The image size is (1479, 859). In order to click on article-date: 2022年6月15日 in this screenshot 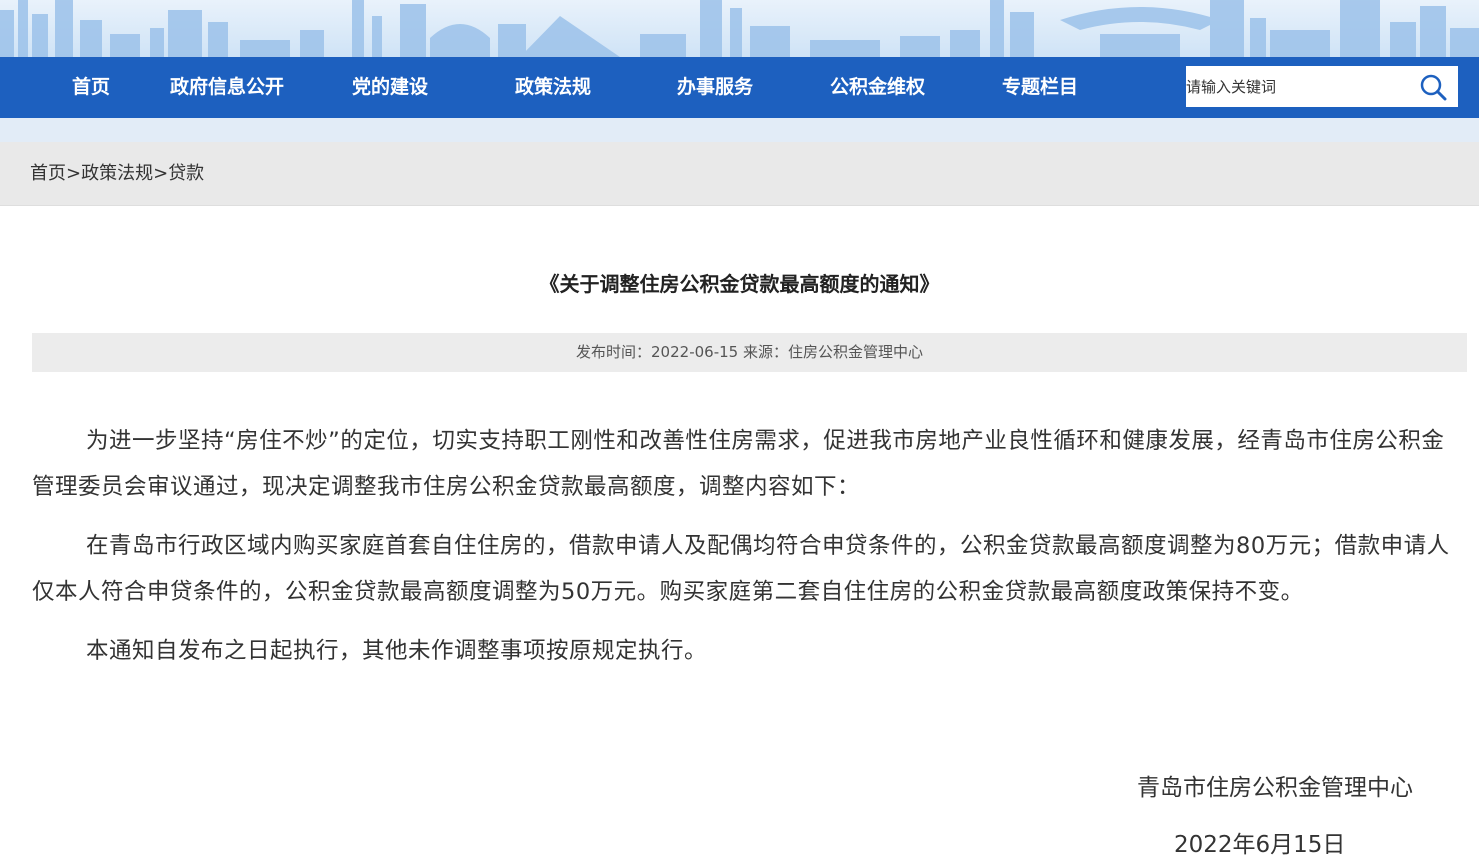, I will do `click(1260, 845)`.